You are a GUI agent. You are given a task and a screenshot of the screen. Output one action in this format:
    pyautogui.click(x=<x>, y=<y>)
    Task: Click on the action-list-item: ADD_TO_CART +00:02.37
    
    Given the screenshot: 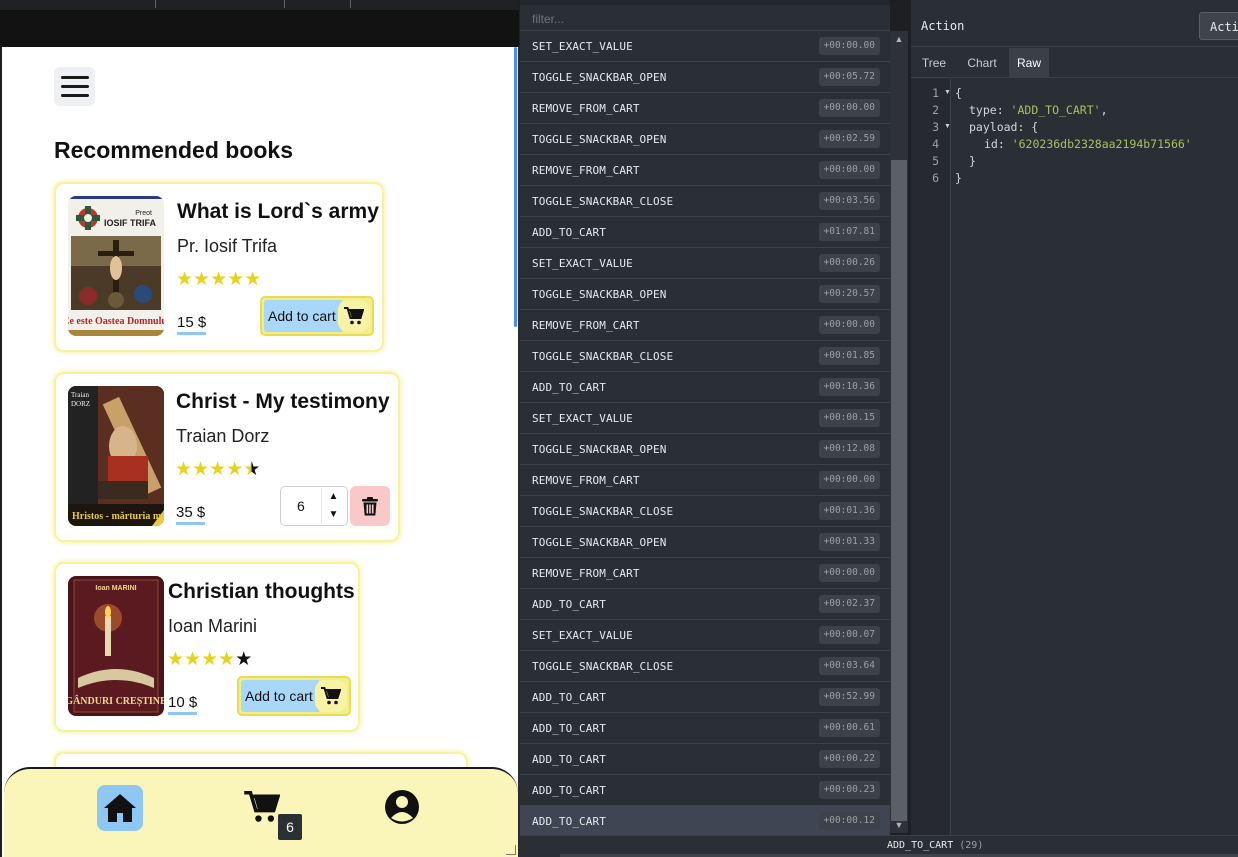 What is the action you would take?
    pyautogui.click(x=705, y=604)
    